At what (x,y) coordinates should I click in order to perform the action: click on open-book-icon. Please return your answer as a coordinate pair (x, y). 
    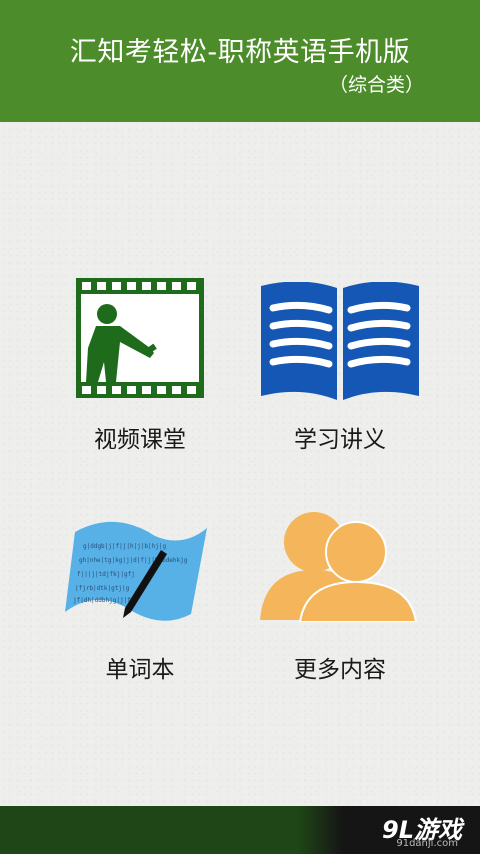
    Looking at the image, I should click on (340, 341).